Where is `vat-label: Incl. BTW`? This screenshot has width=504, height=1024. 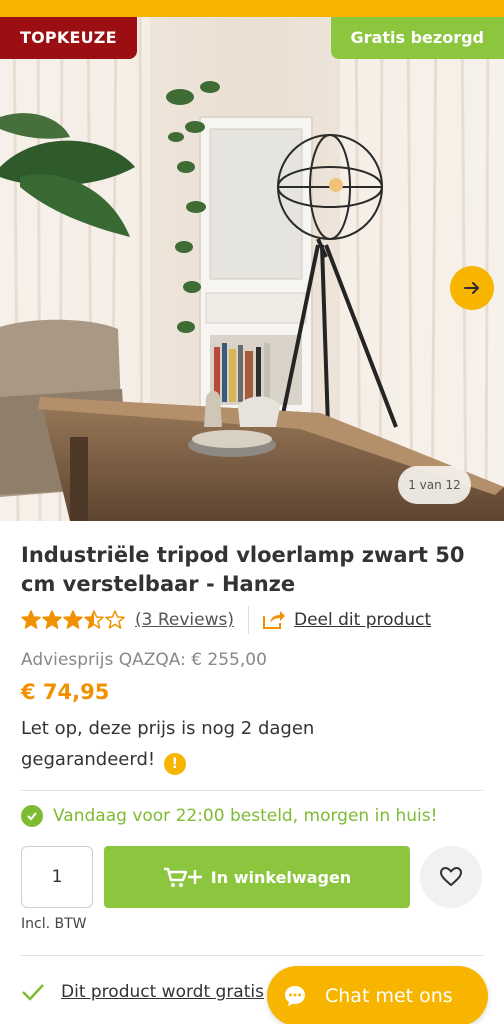 vat-label: Incl. BTW is located at coordinates (54, 924).